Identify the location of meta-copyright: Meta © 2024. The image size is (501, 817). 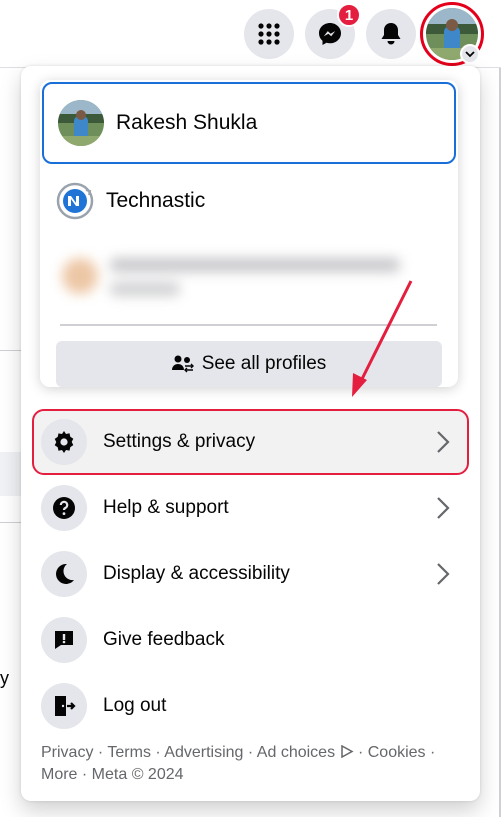
(137, 774).